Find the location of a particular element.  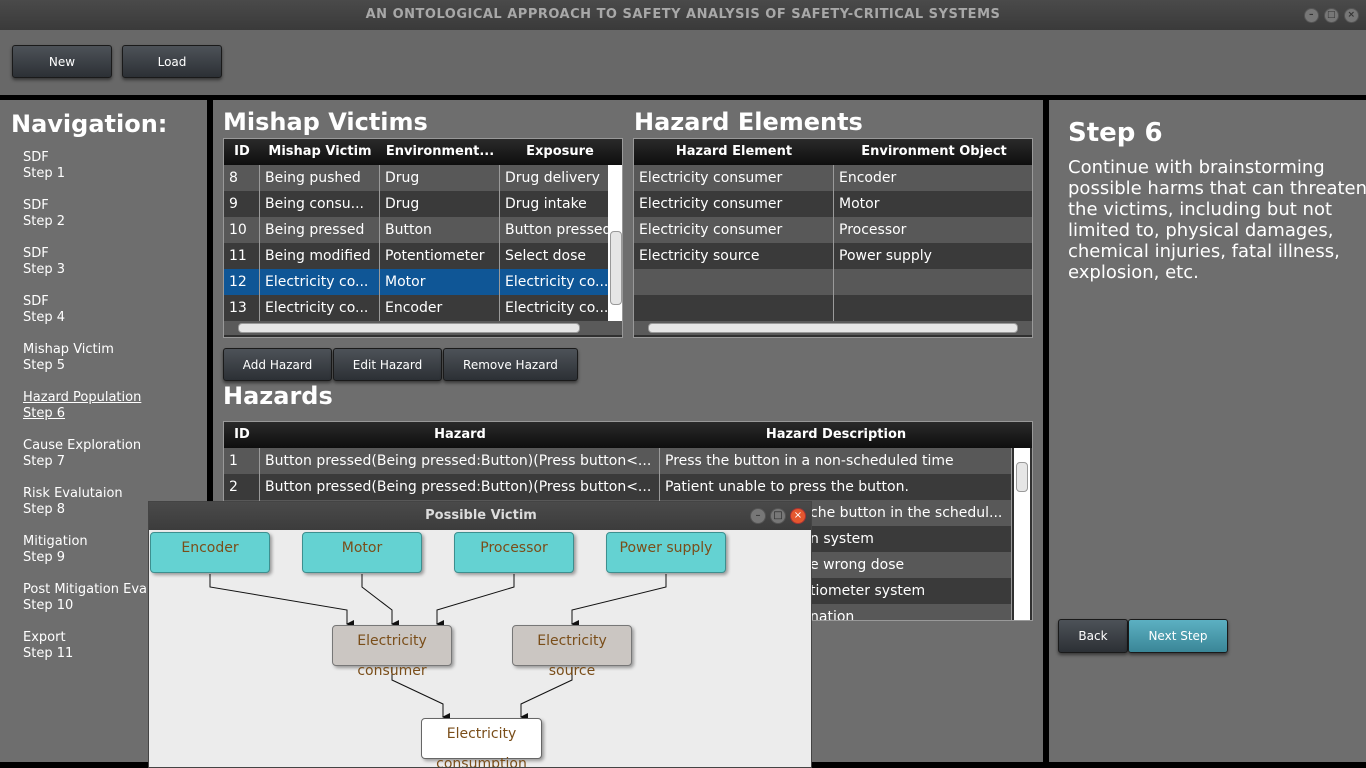

nav-item-step-2: SDF Step 2 is located at coordinates (44, 214).